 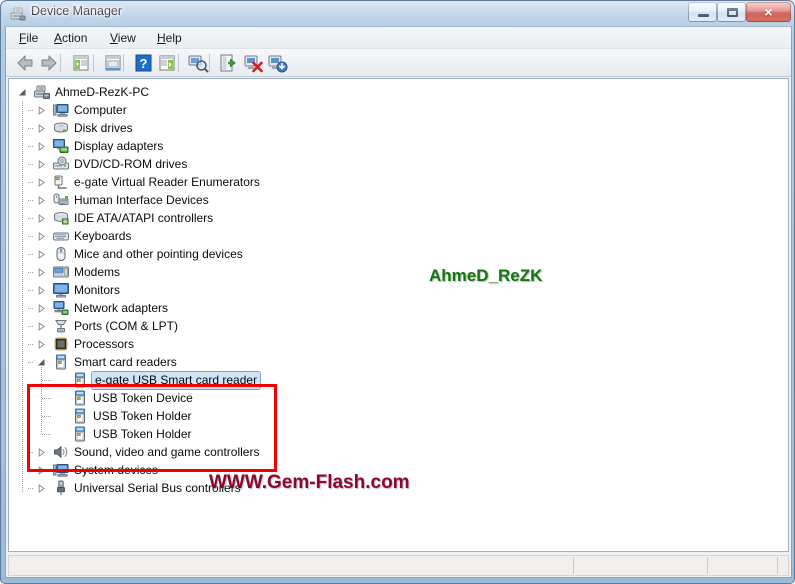 I want to click on tree-item-label: Ports (COM & LPT), so click(x=126, y=326).